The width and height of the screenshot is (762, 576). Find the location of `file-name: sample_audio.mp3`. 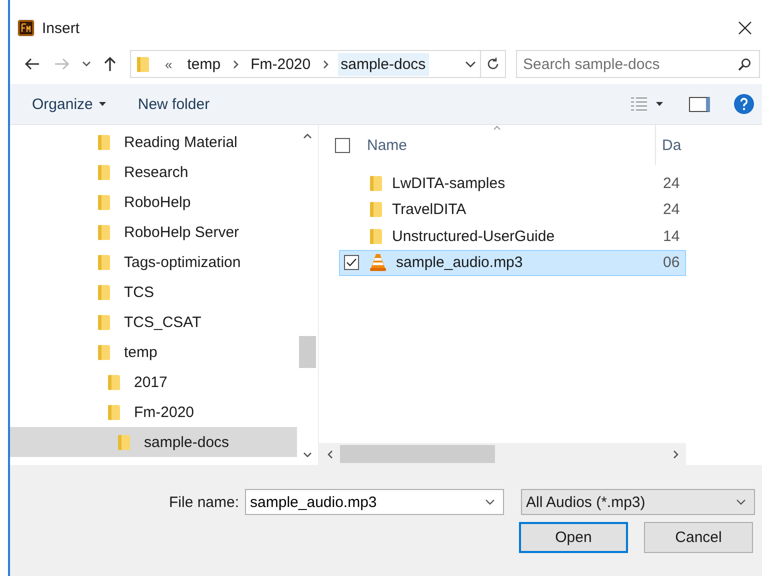

file-name: sample_audio.mp3 is located at coordinates (459, 263).